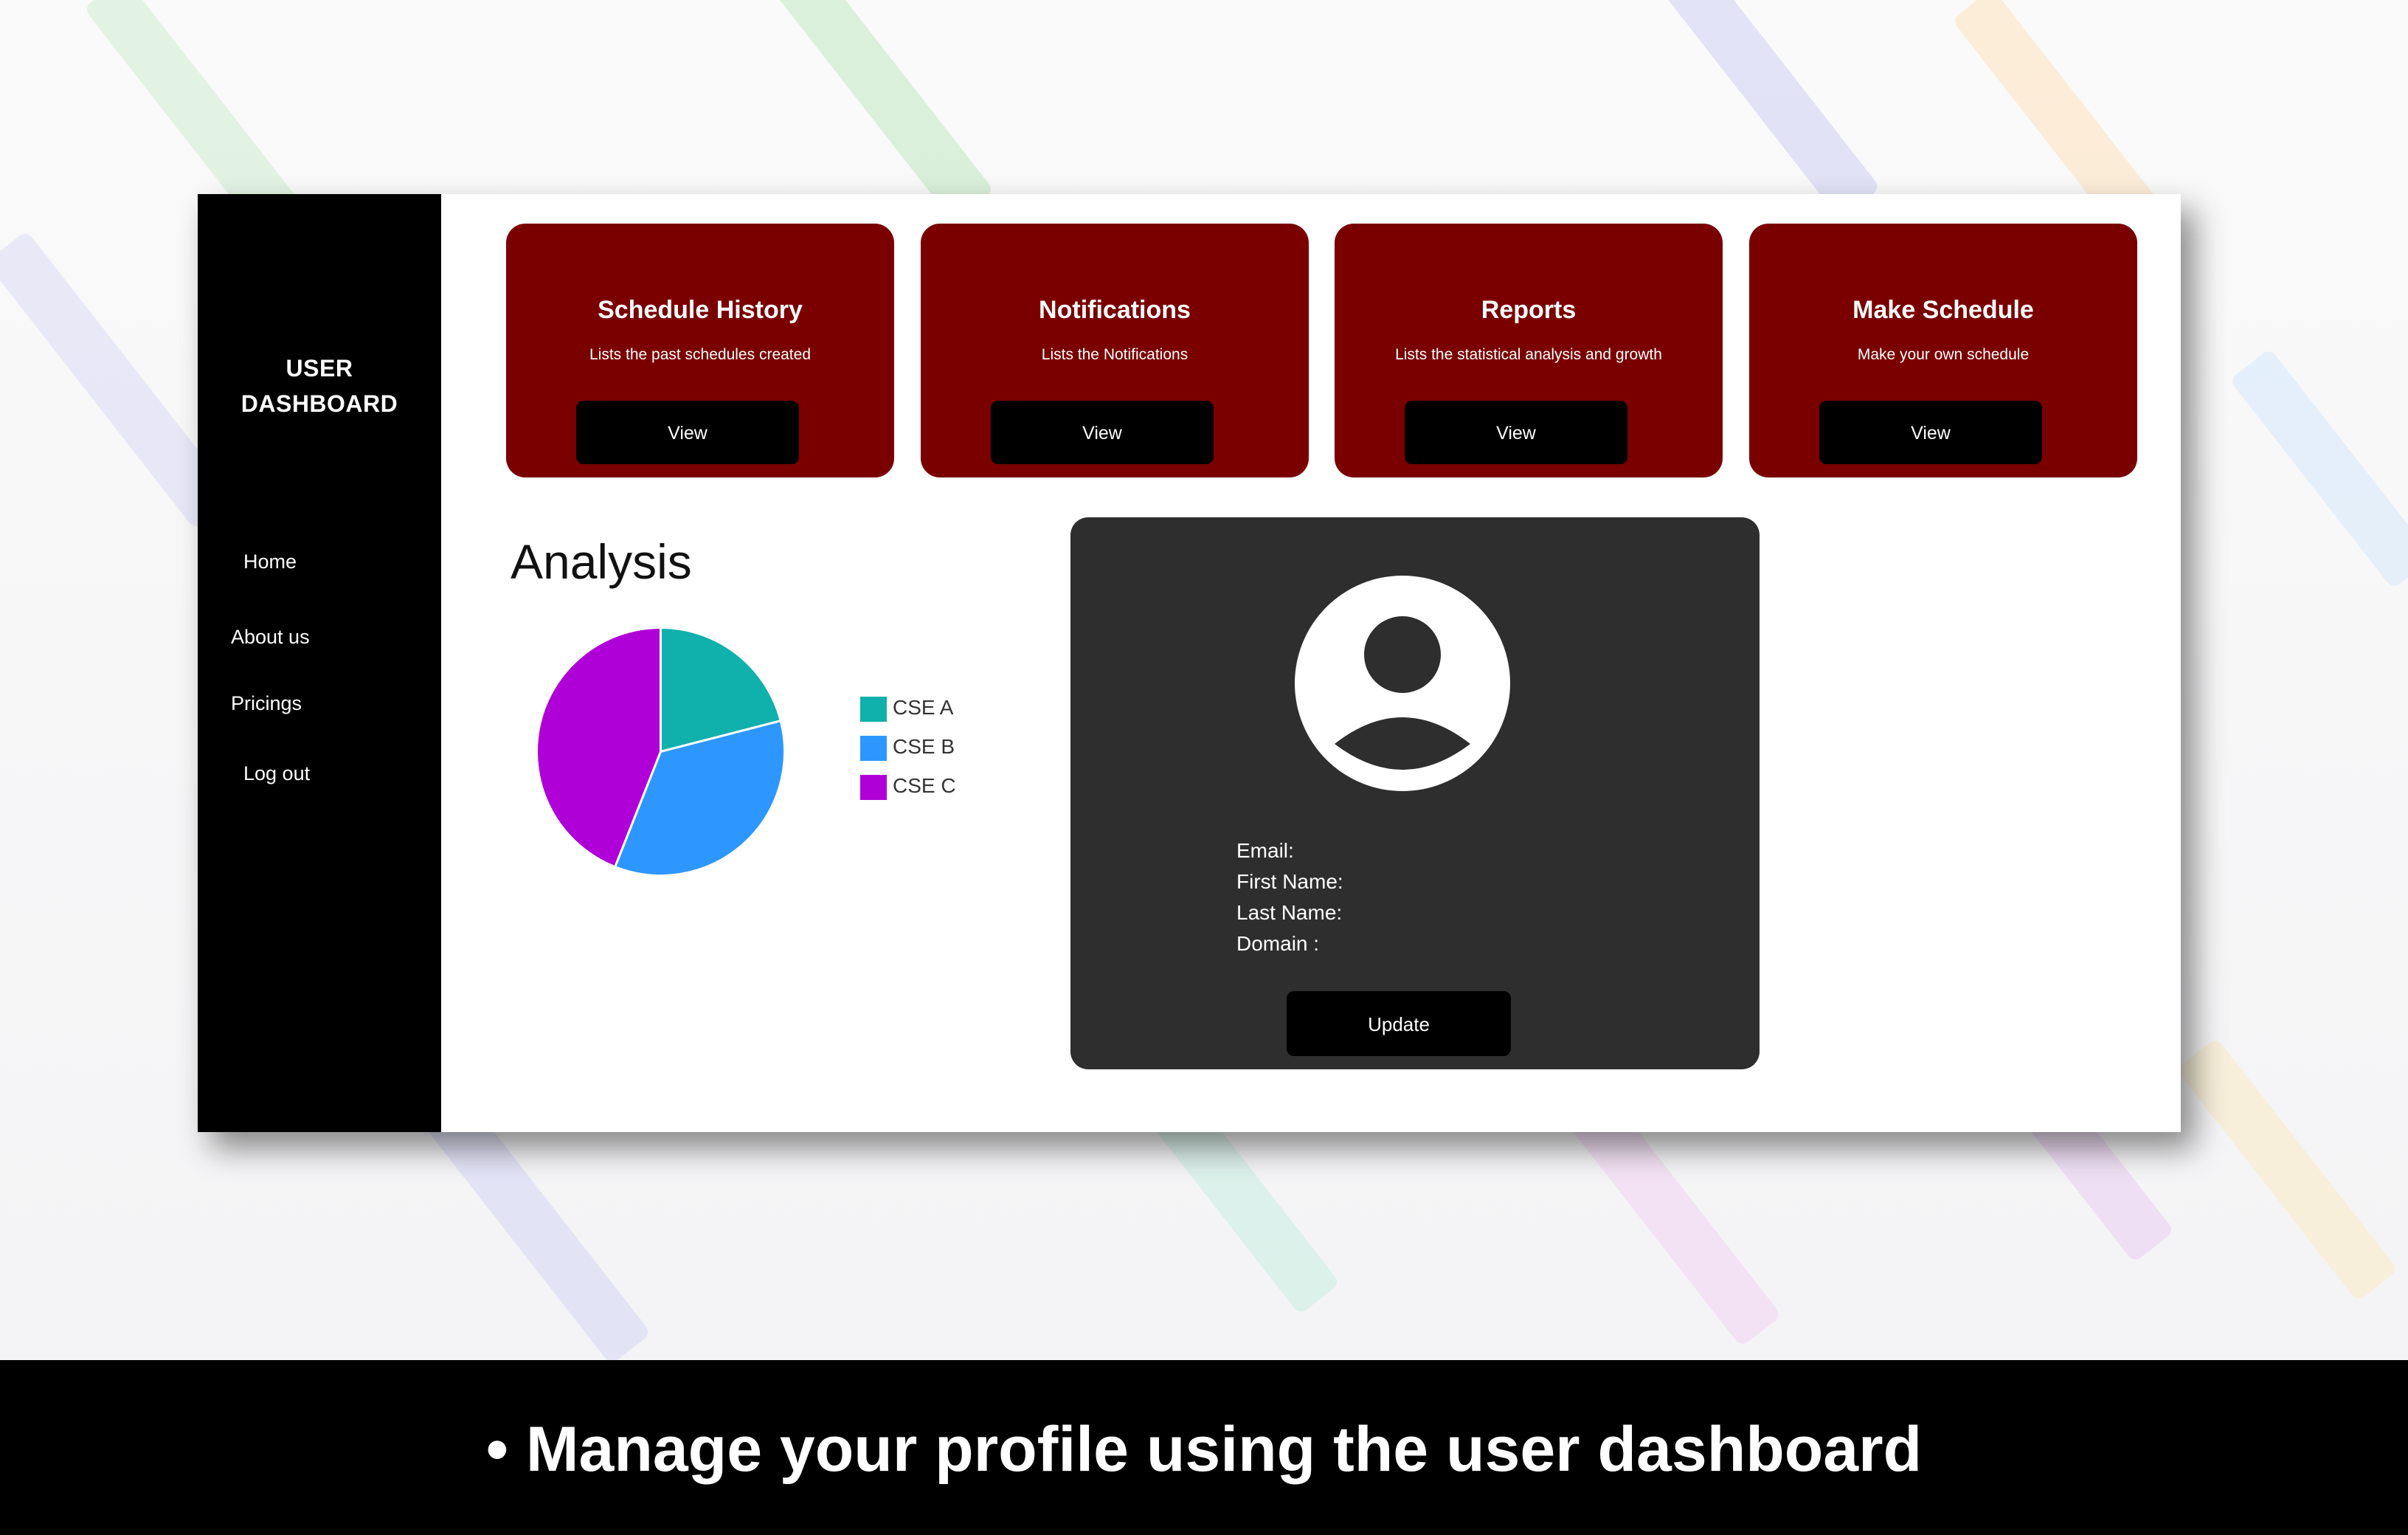 This screenshot has width=2408, height=1535. Describe the element at coordinates (319, 386) in the screenshot. I see `brand-title: USER DASHBOARD` at that location.